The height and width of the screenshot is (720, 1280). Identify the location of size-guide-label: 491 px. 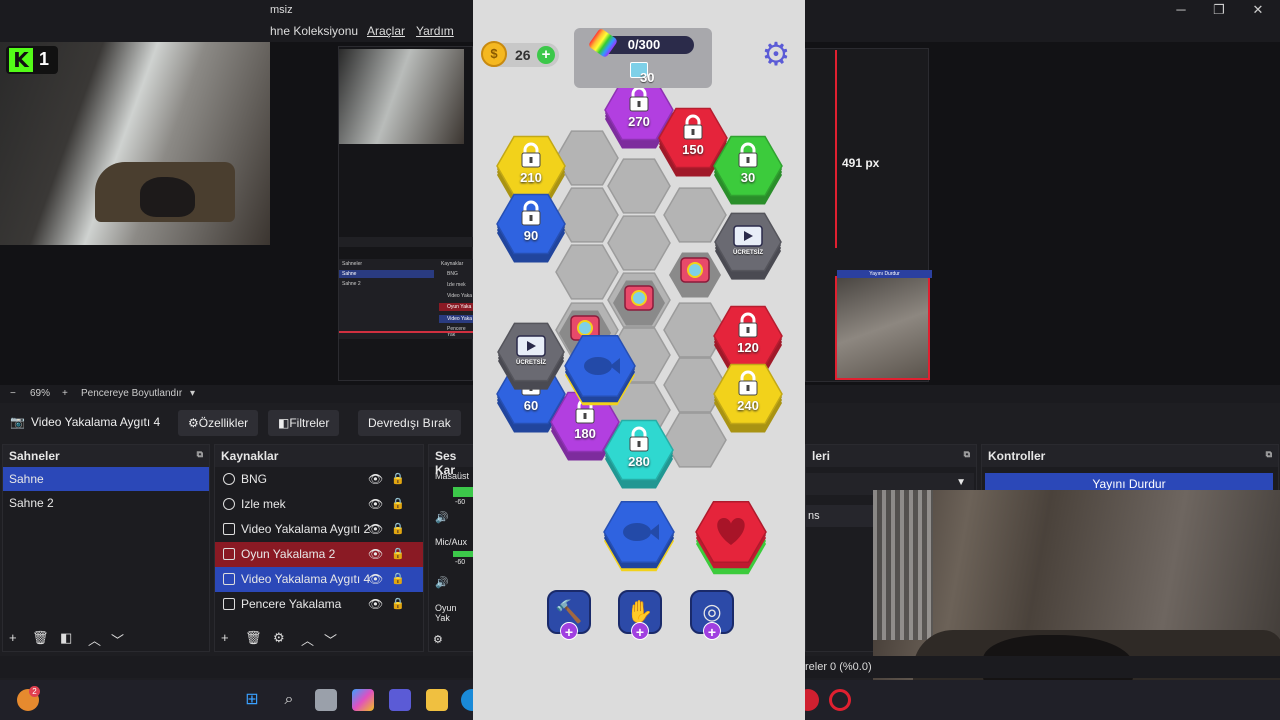
(861, 163).